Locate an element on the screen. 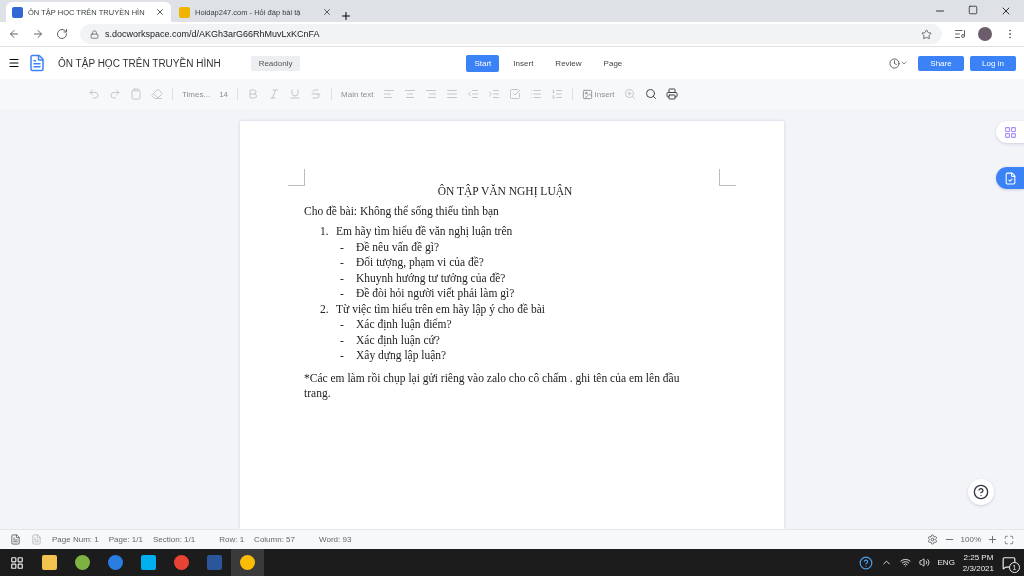 The width and height of the screenshot is (1024, 576). zoom-level: 100% is located at coordinates (970, 539).